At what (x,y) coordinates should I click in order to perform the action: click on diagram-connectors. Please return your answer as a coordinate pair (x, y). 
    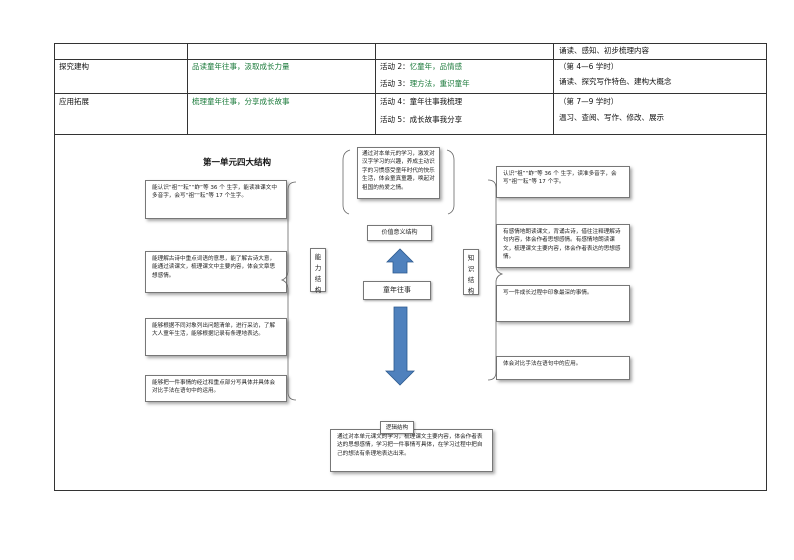
    Looking at the image, I should click on (392, 275).